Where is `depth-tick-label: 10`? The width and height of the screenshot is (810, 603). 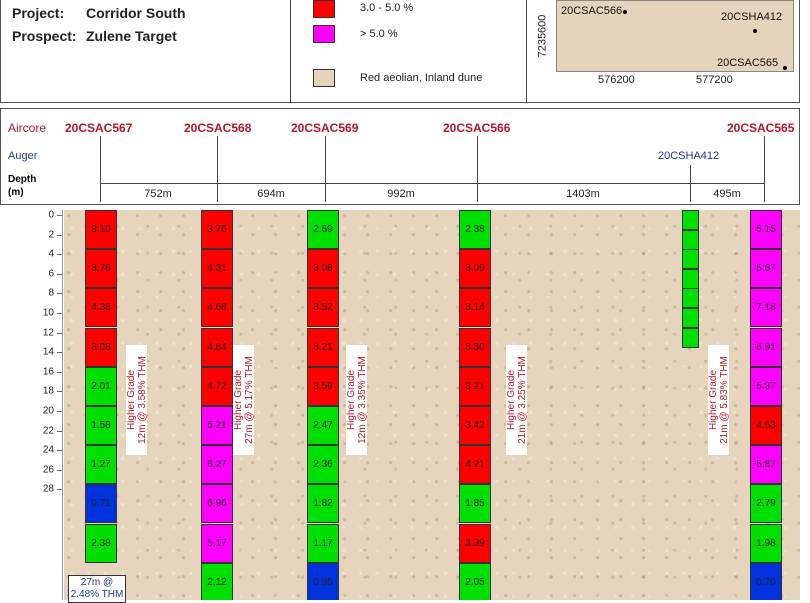 depth-tick-label: 10 is located at coordinates (48, 313).